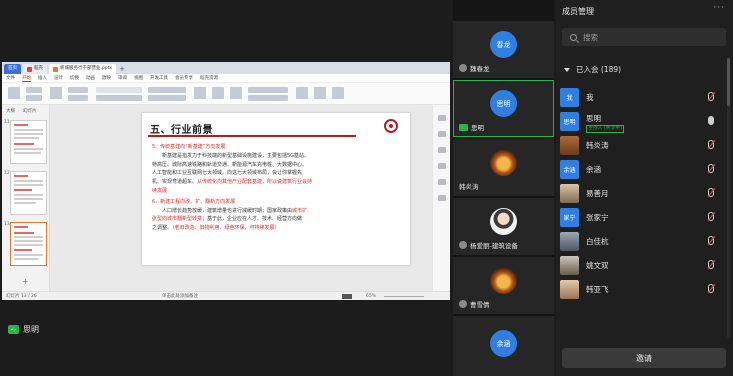 This screenshot has height=376, width=733. I want to click on select-icon, so click(320, 93).